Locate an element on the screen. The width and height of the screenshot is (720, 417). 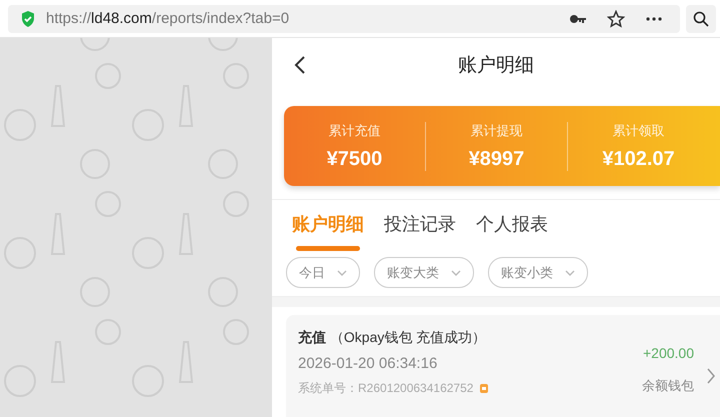
summary-label: 累计充值 is located at coordinates (354, 131).